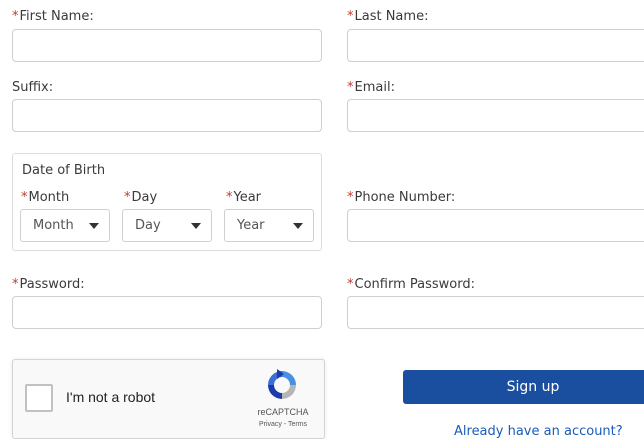 This screenshot has height=439, width=644. I want to click on last-name-input, so click(495, 45).